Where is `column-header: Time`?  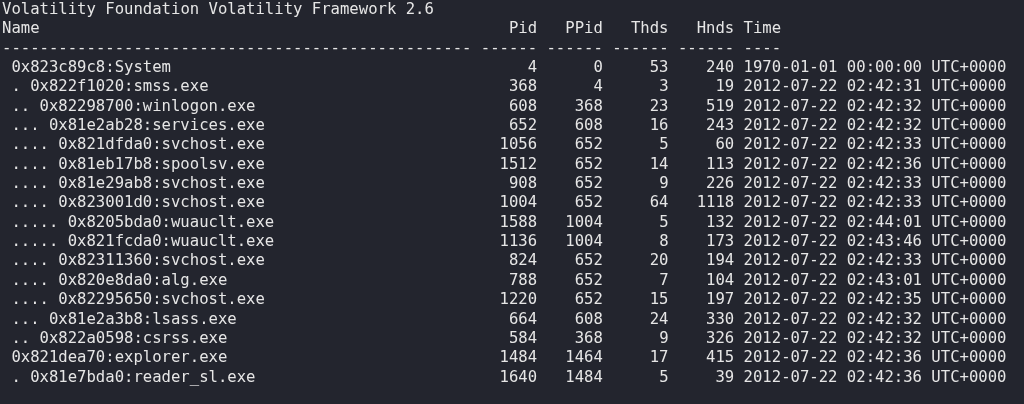
column-header: Time is located at coordinates (762, 29).